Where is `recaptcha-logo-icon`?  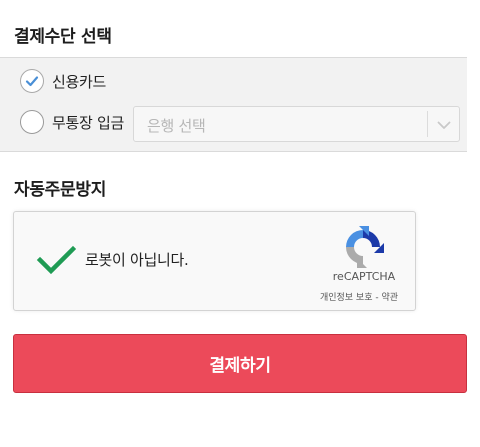
recaptcha-logo-icon is located at coordinates (365, 247).